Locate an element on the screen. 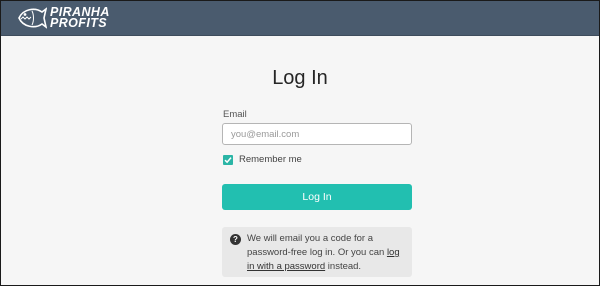 The height and width of the screenshot is (286, 600). logo: PIRANHA PROFITS is located at coordinates (63, 18).